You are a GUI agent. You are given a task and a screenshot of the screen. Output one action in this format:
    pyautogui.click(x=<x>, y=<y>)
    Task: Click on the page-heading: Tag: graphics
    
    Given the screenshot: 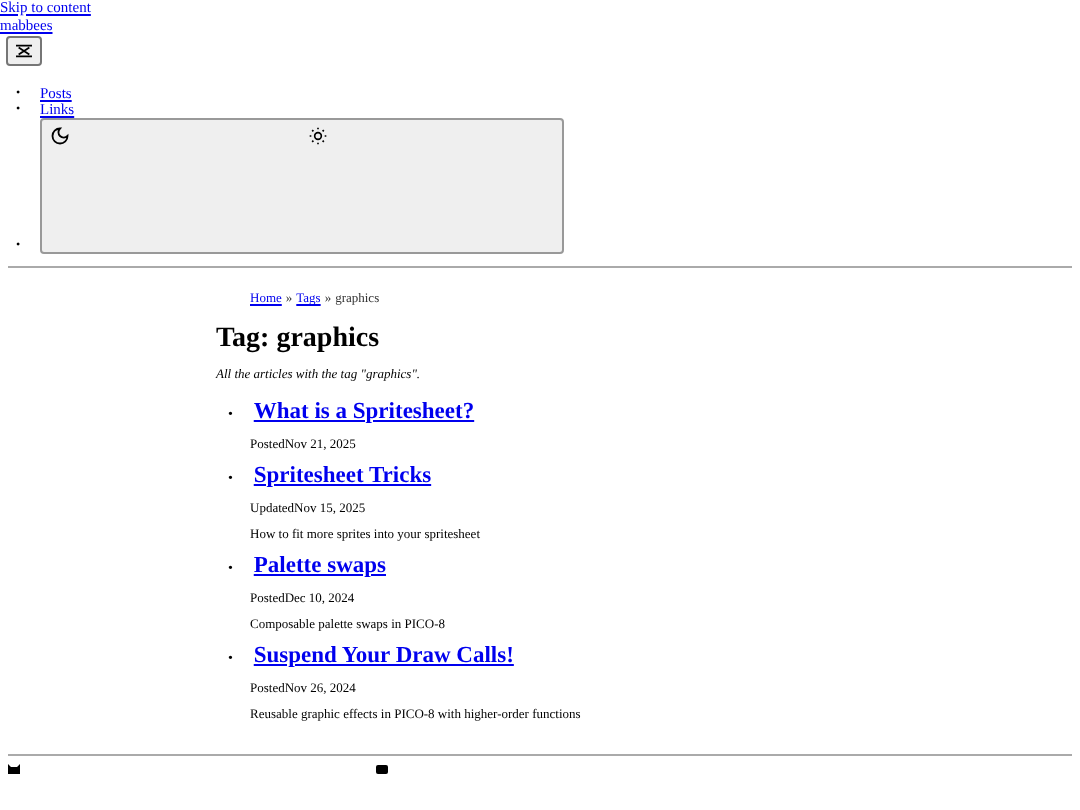 What is the action you would take?
    pyautogui.click(x=299, y=339)
    